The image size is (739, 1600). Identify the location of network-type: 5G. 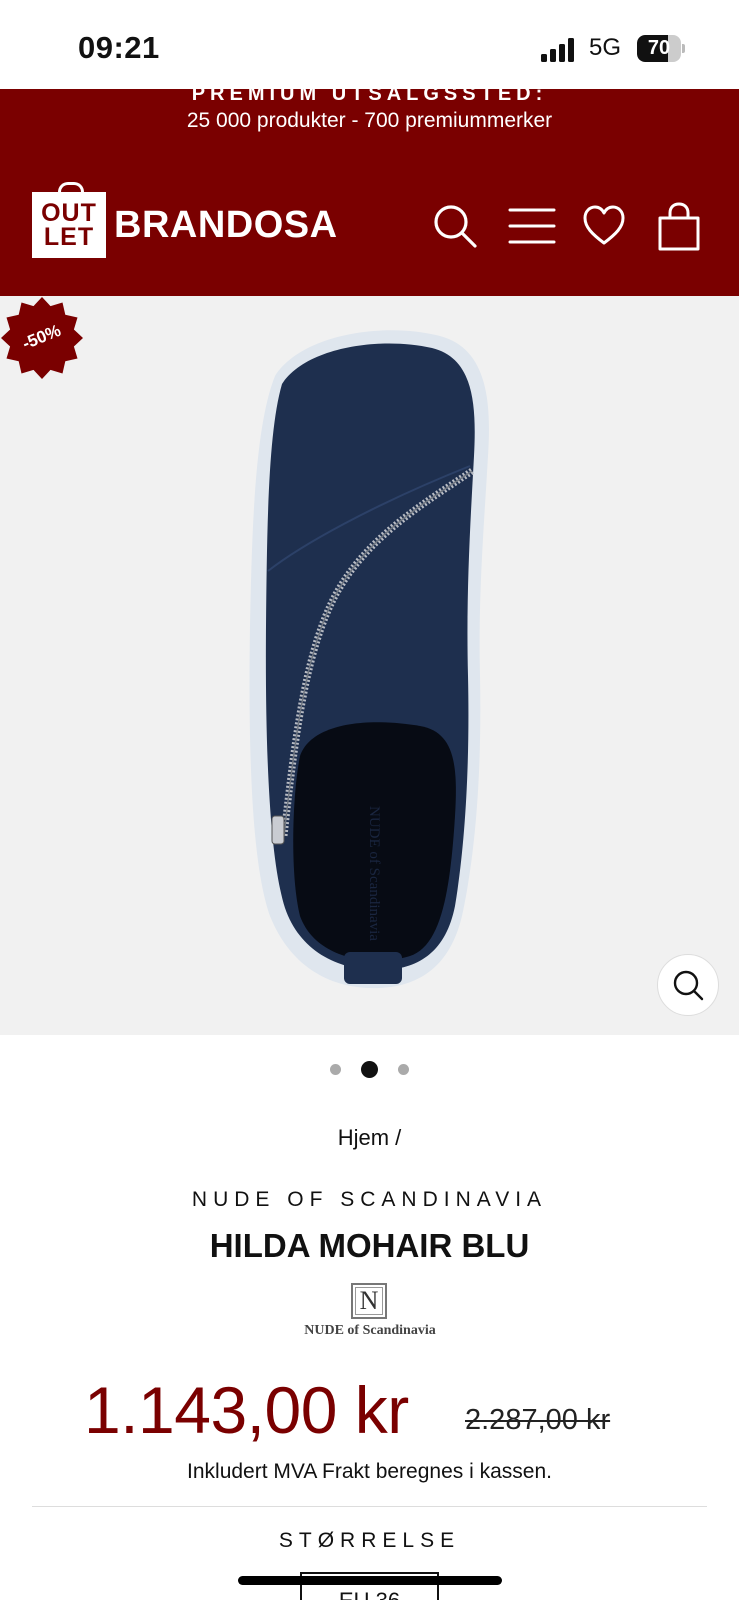
(605, 47).